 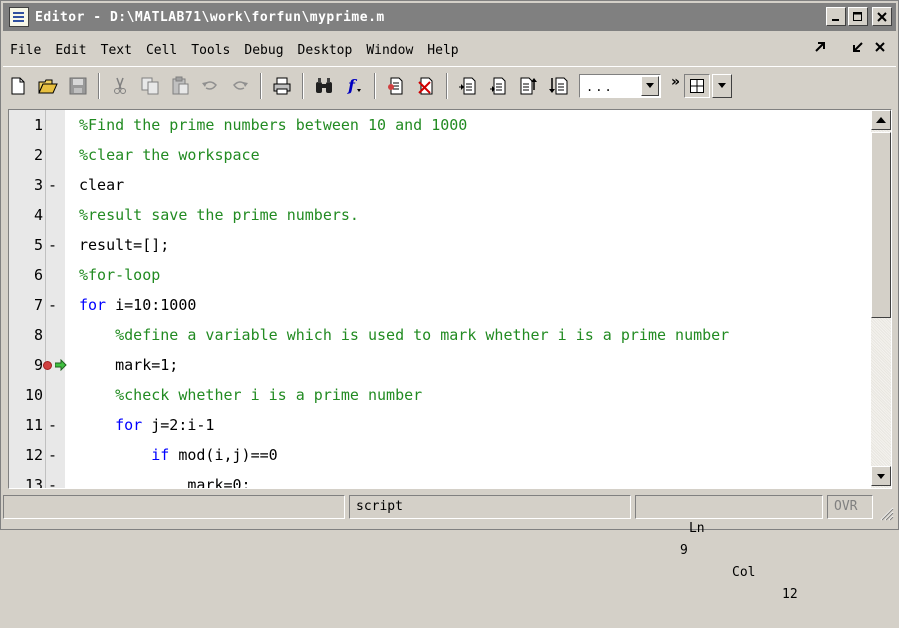 I want to click on code-text: result=[];, so click(x=124, y=245).